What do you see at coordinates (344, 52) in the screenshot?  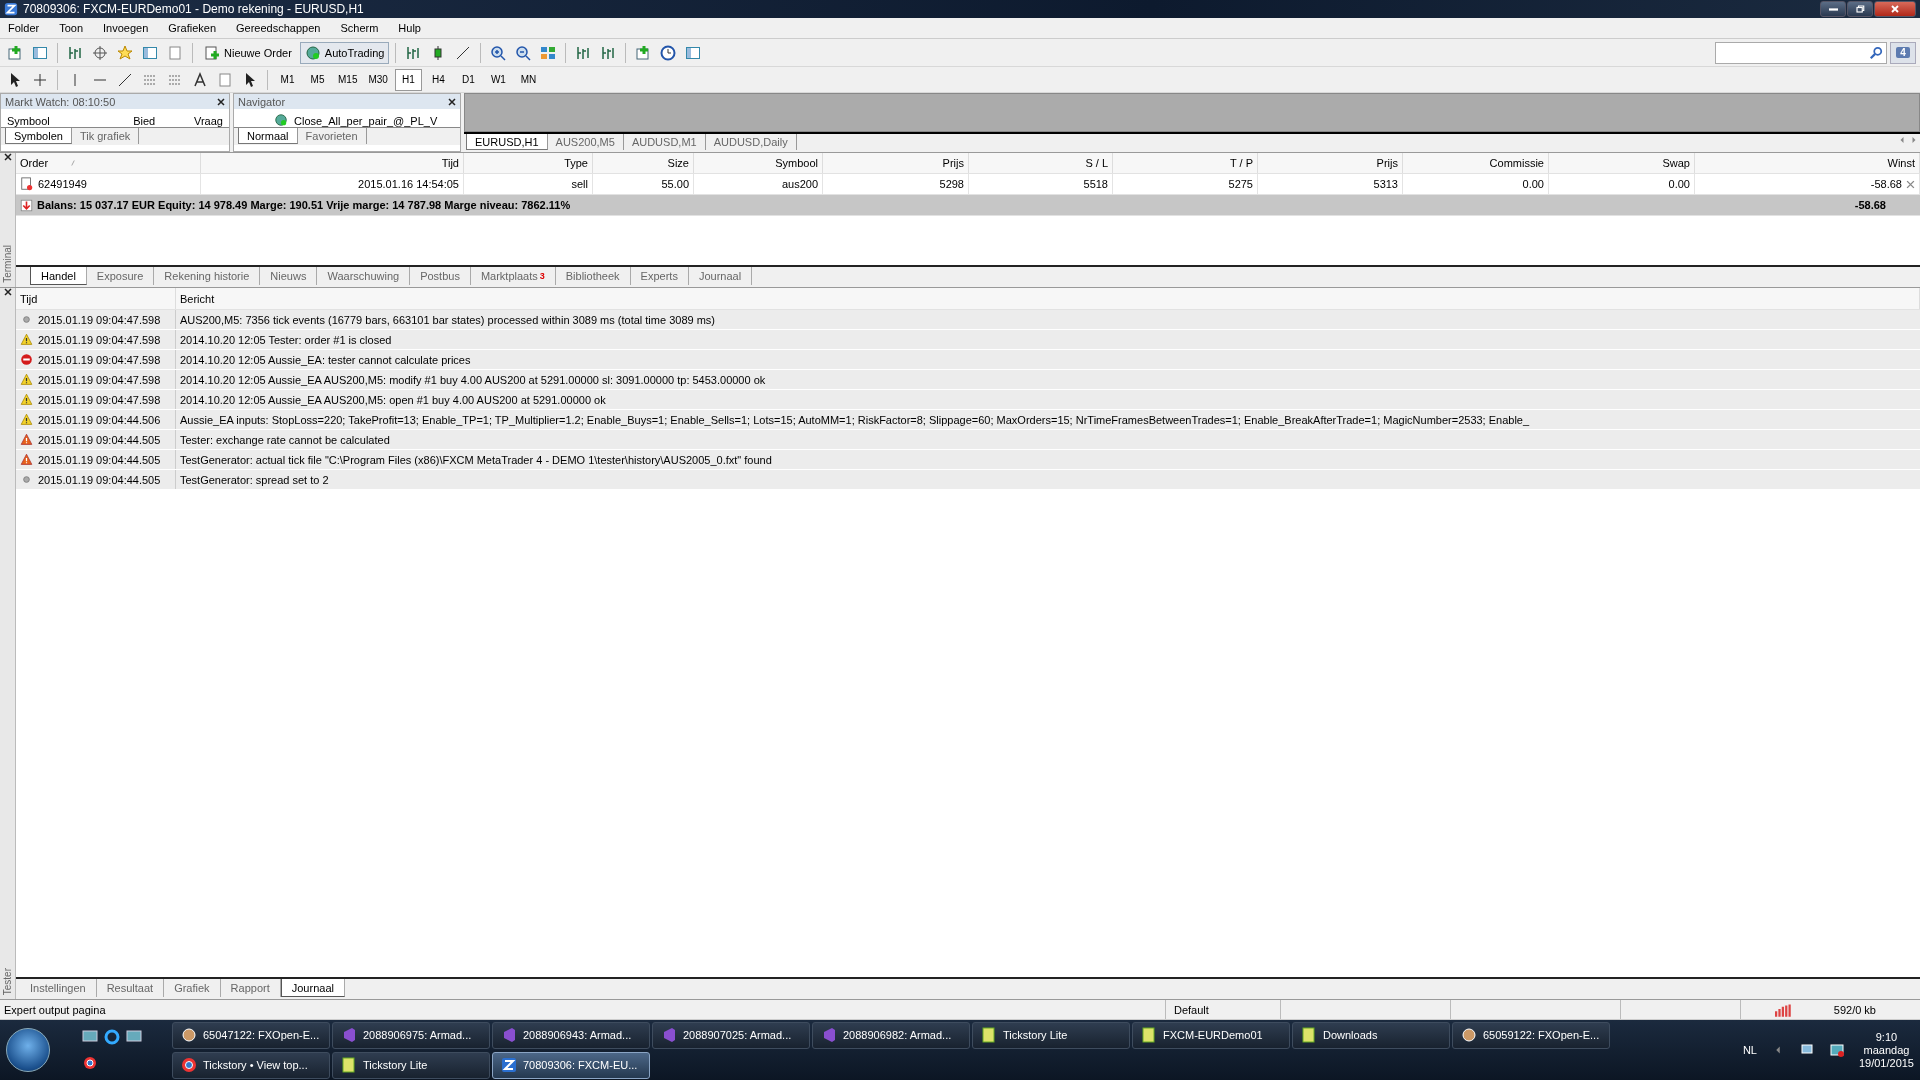 I see `autotrading-button: AutoTrading` at bounding box center [344, 52].